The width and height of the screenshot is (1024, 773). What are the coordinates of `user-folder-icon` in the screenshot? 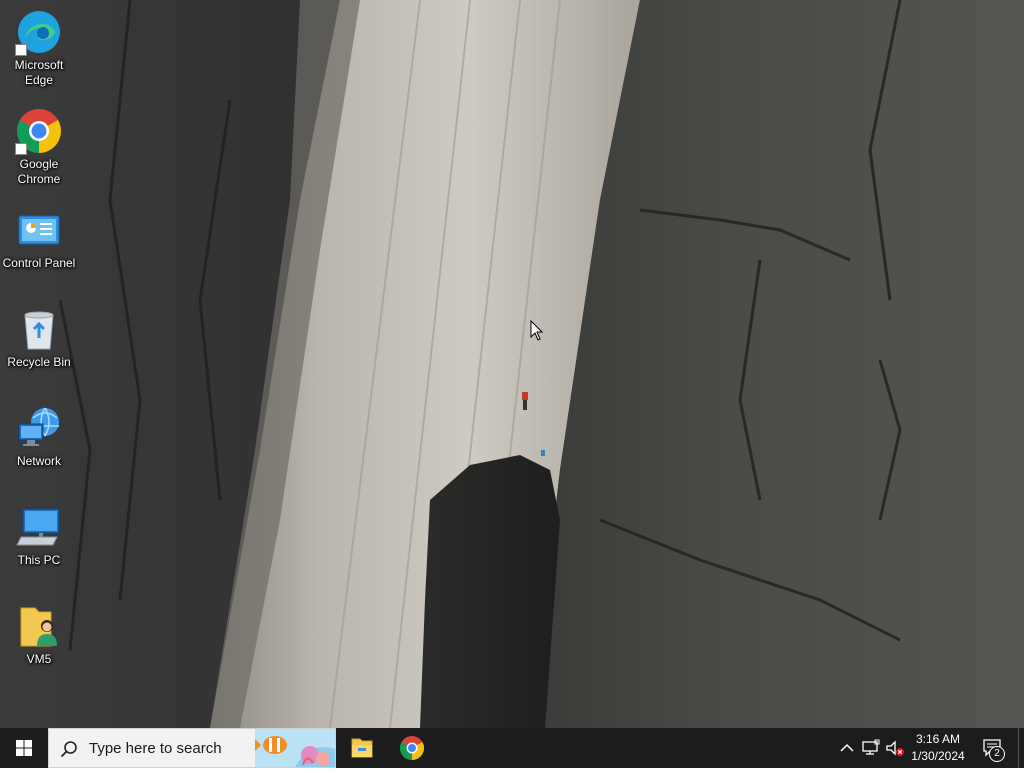 It's located at (39, 626).